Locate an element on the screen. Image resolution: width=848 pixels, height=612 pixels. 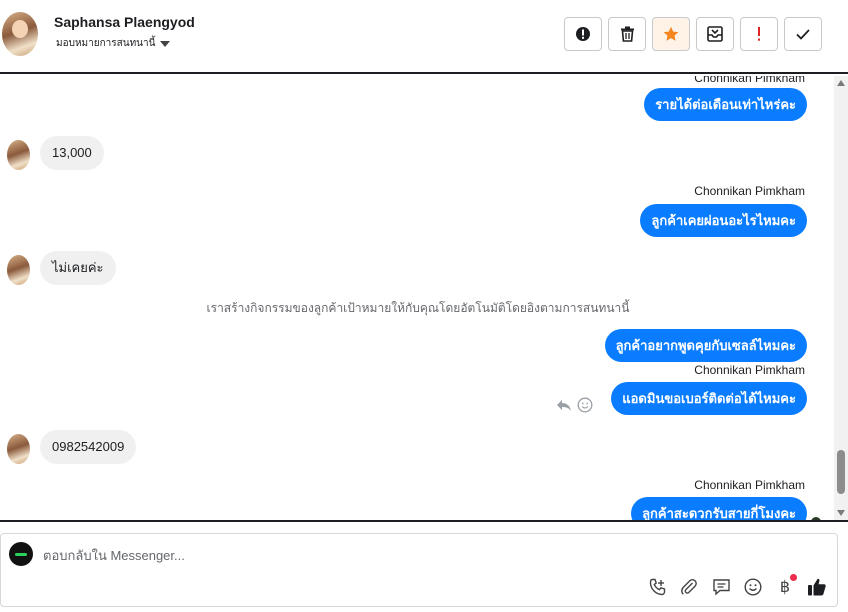
reply-icon is located at coordinates (564, 405).